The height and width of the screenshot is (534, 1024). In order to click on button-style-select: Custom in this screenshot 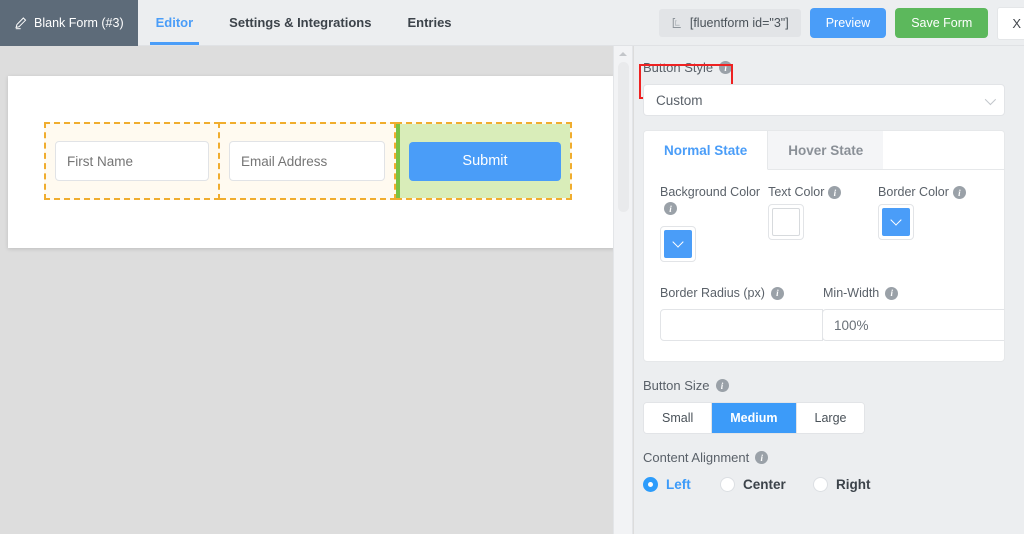, I will do `click(824, 100)`.